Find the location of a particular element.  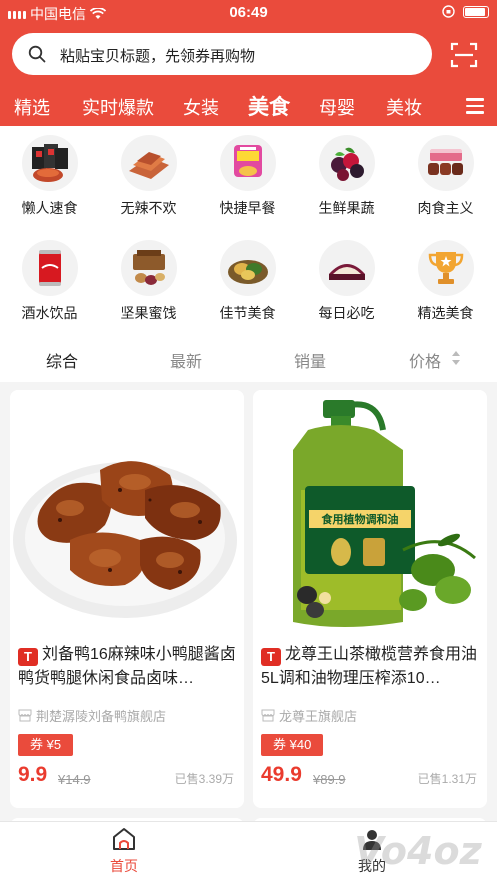

status-right is located at coordinates (465, 11).